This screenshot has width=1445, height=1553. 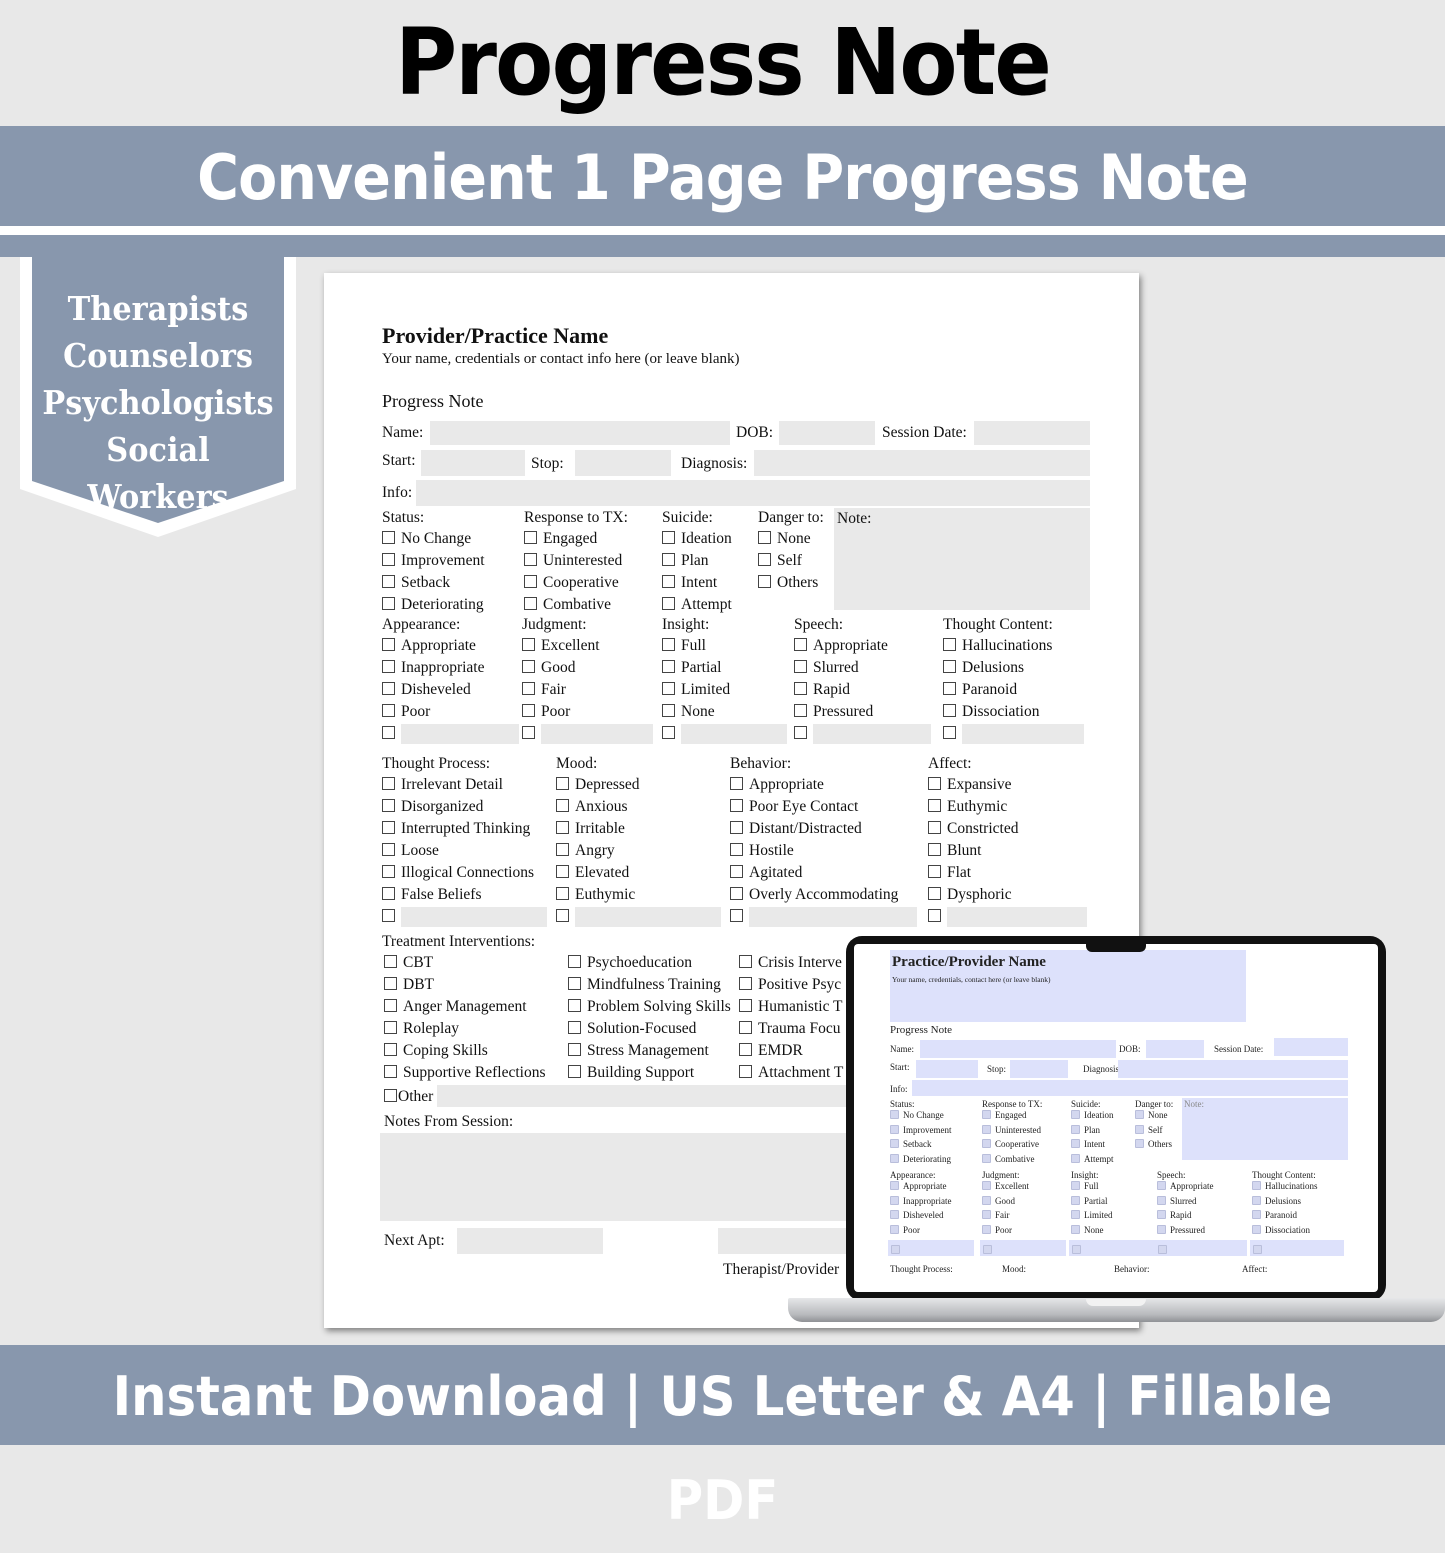 What do you see at coordinates (1010, 1144) in the screenshot?
I see `laptop-checkbox-item: Cooperative` at bounding box center [1010, 1144].